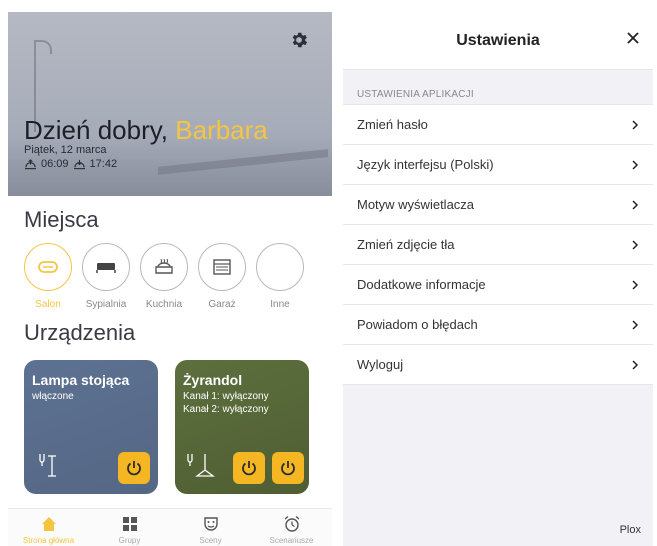 This screenshot has height=546, width=657. What do you see at coordinates (48, 267) in the screenshot?
I see `sofa-icon` at bounding box center [48, 267].